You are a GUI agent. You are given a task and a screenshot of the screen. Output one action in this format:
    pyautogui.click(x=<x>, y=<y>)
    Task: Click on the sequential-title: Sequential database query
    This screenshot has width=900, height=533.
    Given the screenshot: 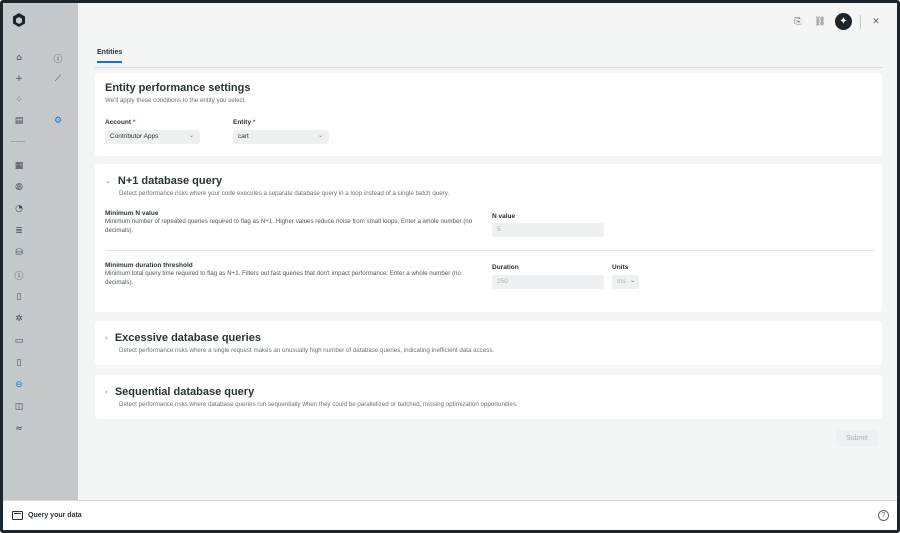 What is the action you would take?
    pyautogui.click(x=184, y=392)
    